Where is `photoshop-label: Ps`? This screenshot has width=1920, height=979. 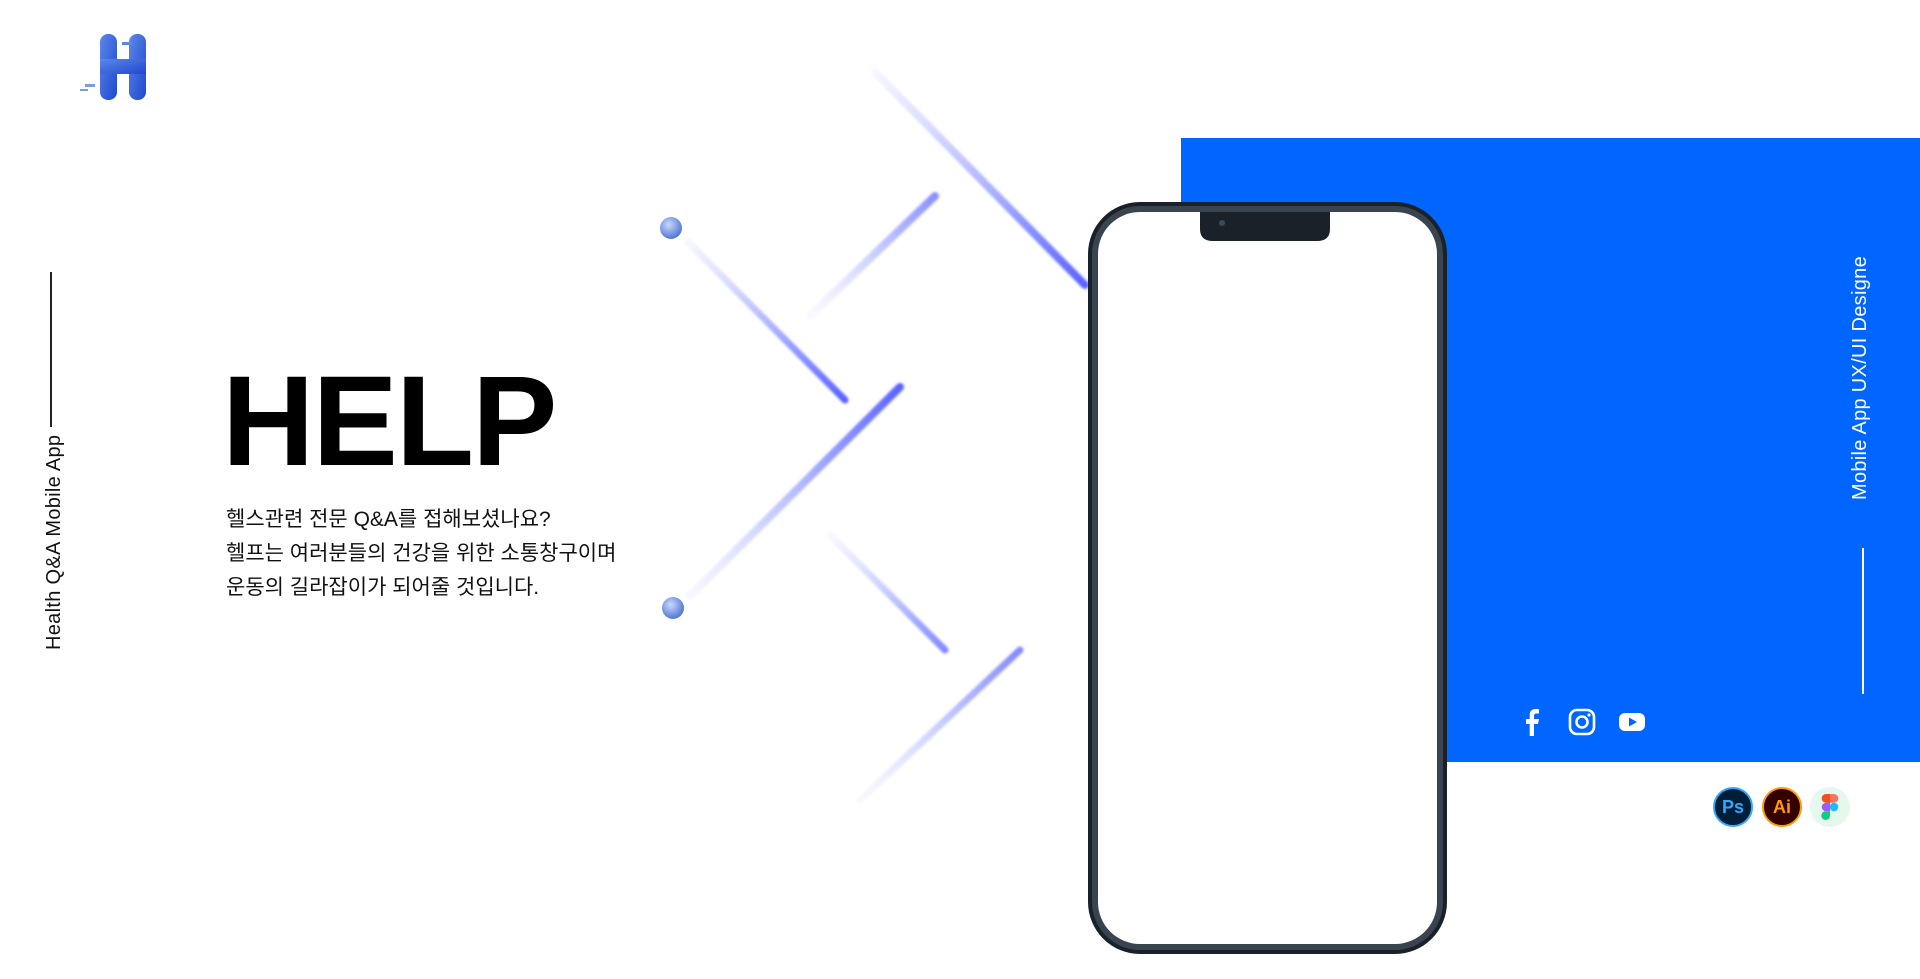 photoshop-label: Ps is located at coordinates (1733, 806).